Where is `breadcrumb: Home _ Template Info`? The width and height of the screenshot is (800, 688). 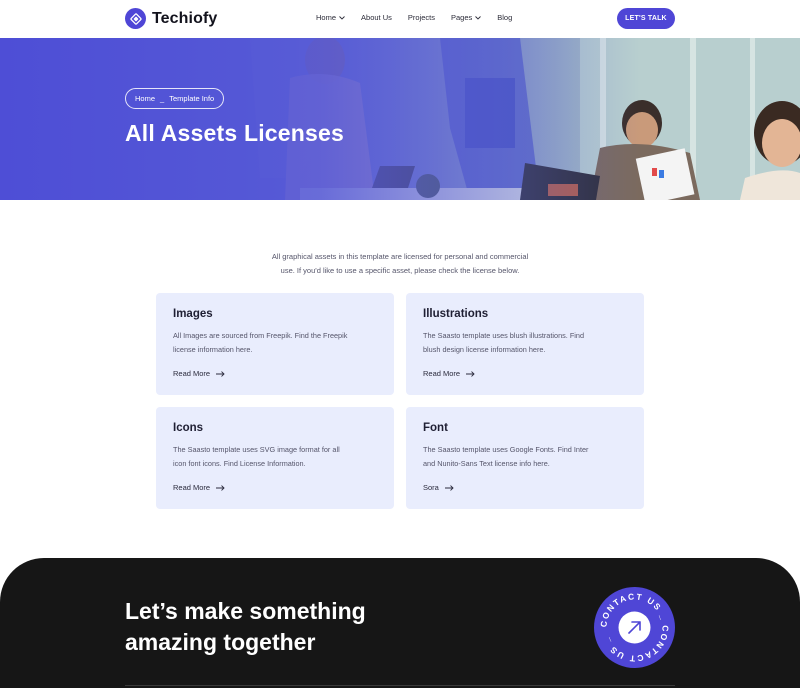
breadcrumb: Home _ Template Info is located at coordinates (175, 98).